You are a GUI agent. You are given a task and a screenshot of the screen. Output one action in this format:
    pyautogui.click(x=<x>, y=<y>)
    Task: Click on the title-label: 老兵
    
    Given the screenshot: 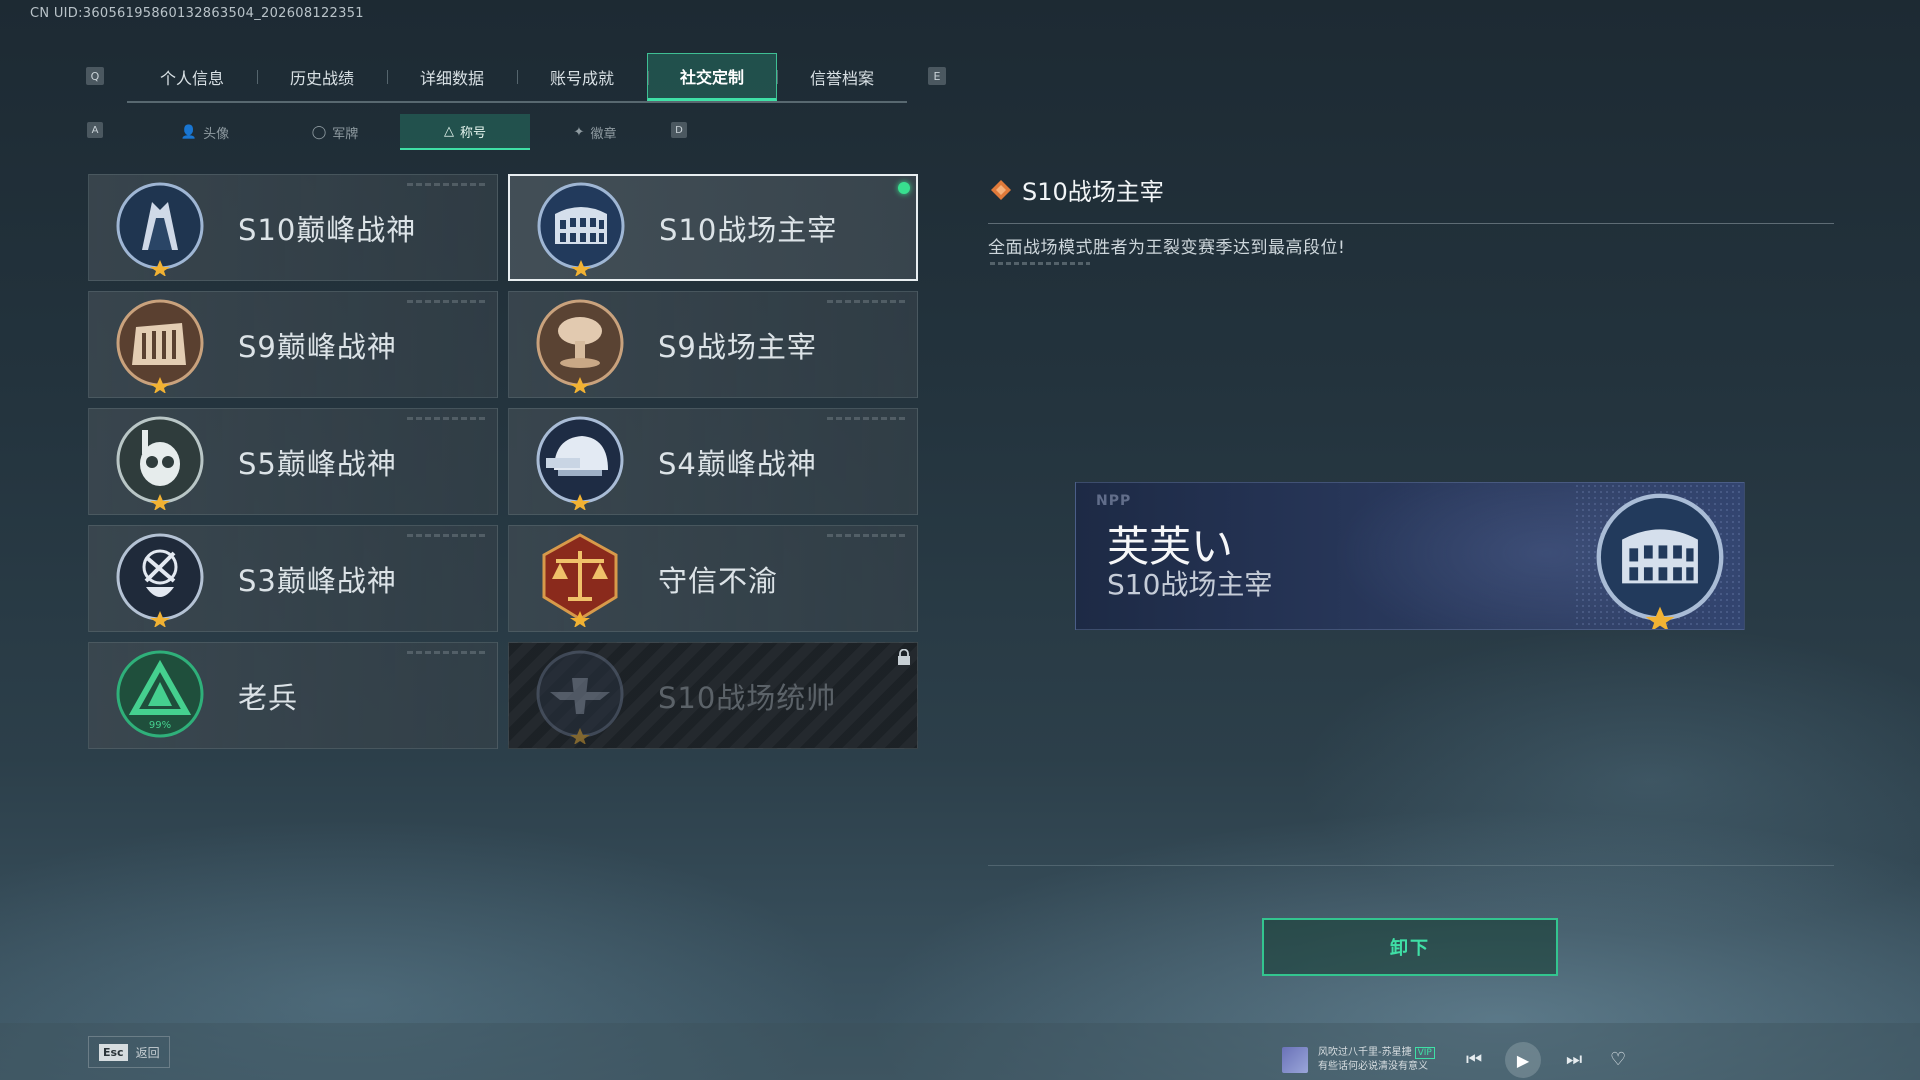 What is the action you would take?
    pyautogui.click(x=268, y=697)
    